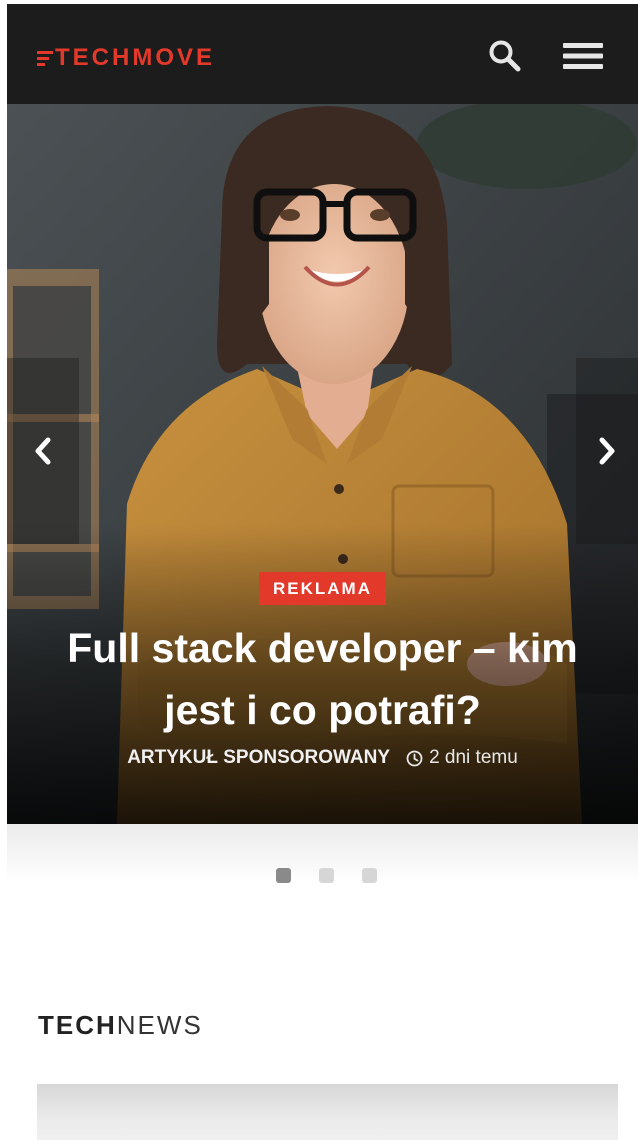 This screenshot has height=1140, width=638. What do you see at coordinates (473, 757) in the screenshot?
I see `article-date-text: 2 dni temu` at bounding box center [473, 757].